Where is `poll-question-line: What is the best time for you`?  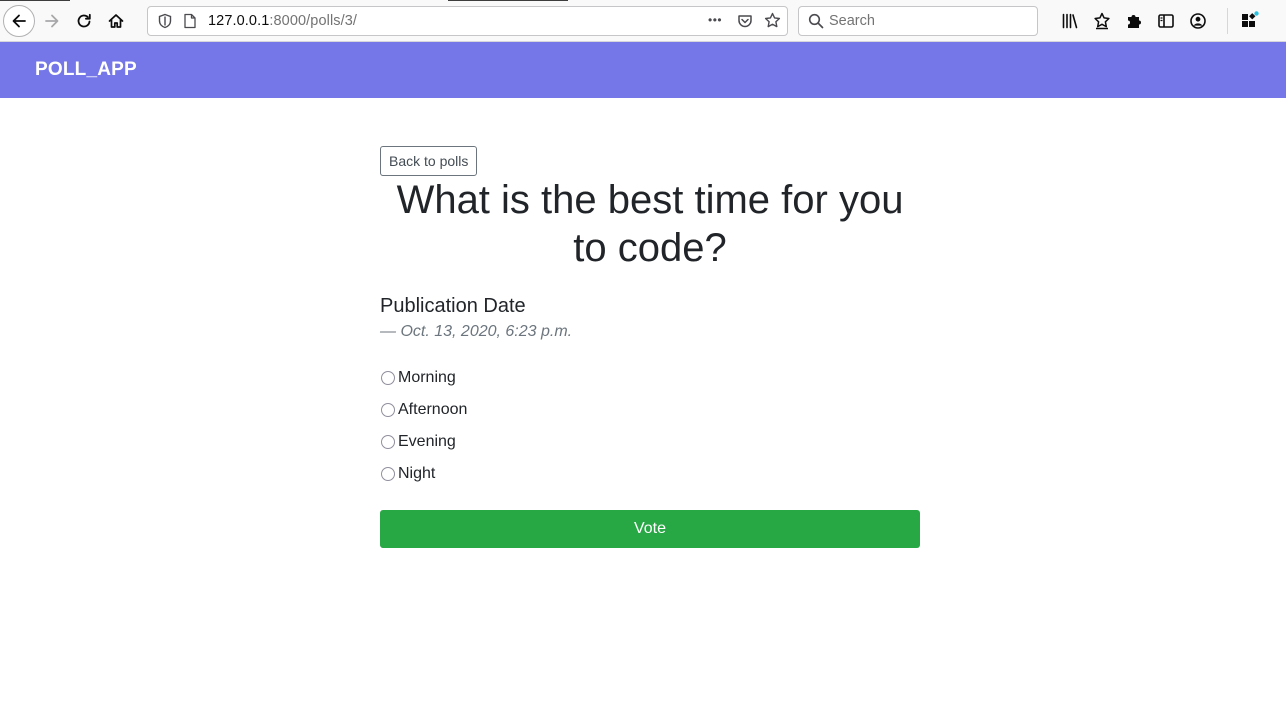 poll-question-line: What is the best time for you is located at coordinates (650, 200).